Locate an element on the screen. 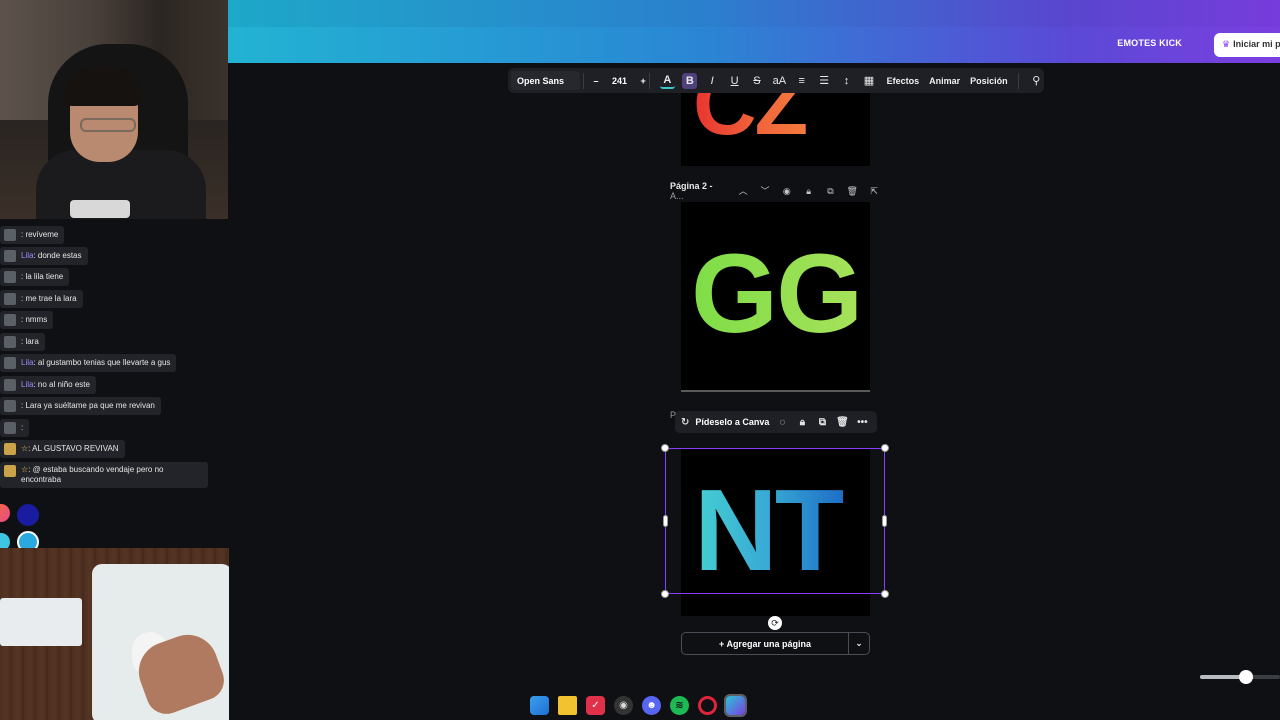 The width and height of the screenshot is (1280, 720). page-1-text: CZ is located at coordinates (750, 124).